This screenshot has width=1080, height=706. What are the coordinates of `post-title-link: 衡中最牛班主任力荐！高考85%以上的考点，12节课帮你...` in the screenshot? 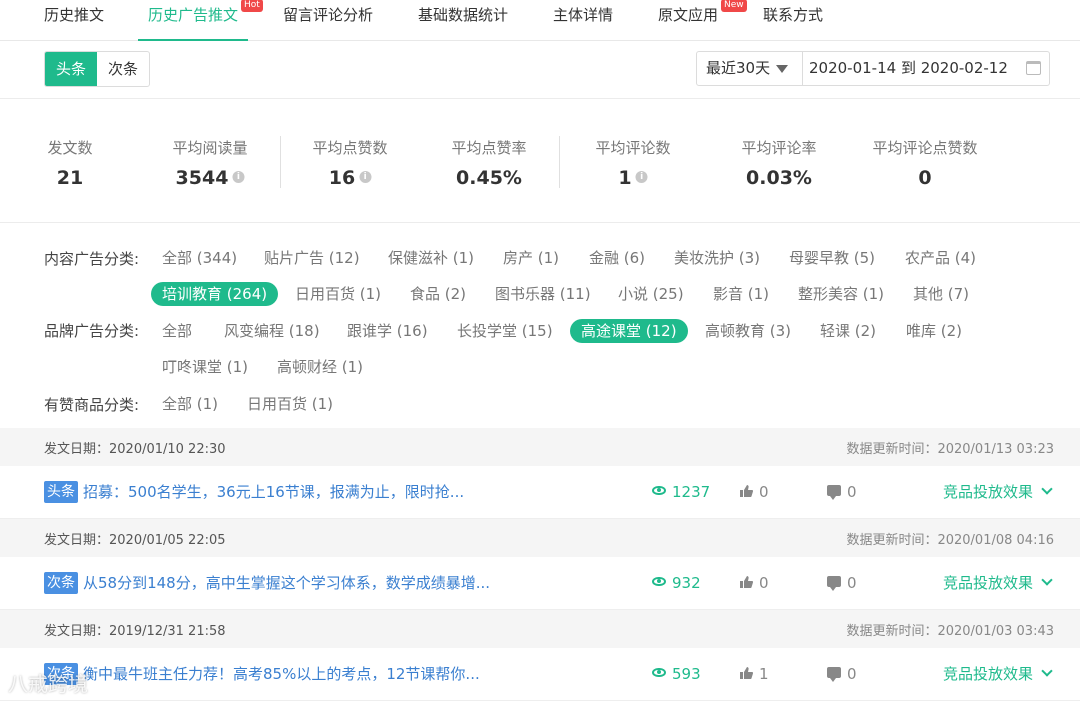 It's located at (281, 674).